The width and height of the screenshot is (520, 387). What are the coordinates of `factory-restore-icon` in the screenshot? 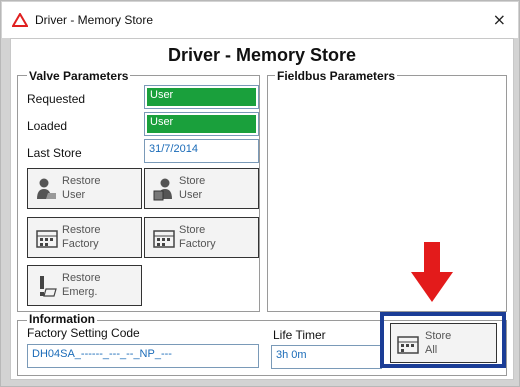 It's located at (47, 239).